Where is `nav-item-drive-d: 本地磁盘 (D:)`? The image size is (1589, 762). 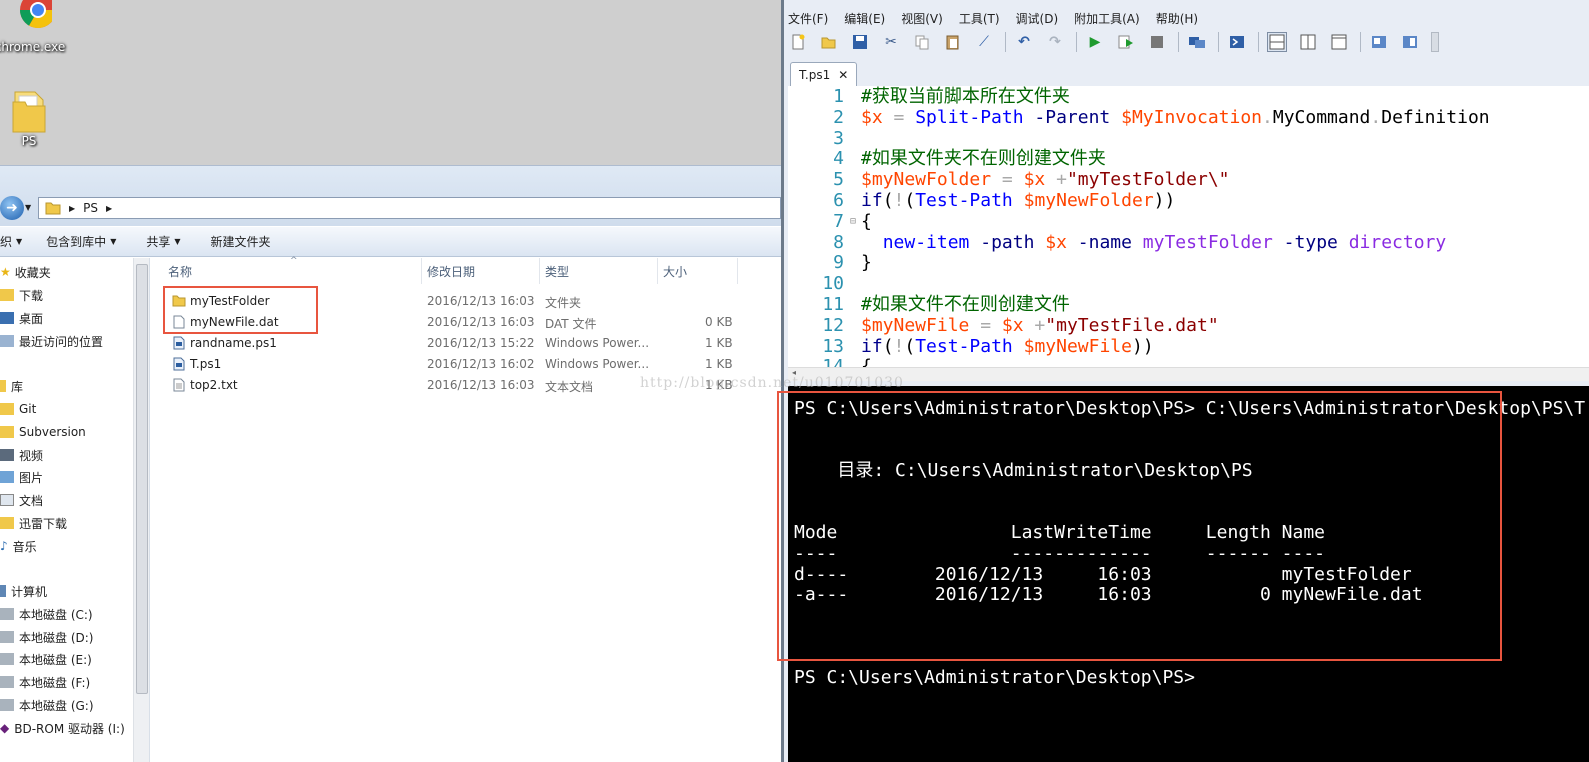
nav-item-drive-d: 本地磁盘 (D:) is located at coordinates (46, 637).